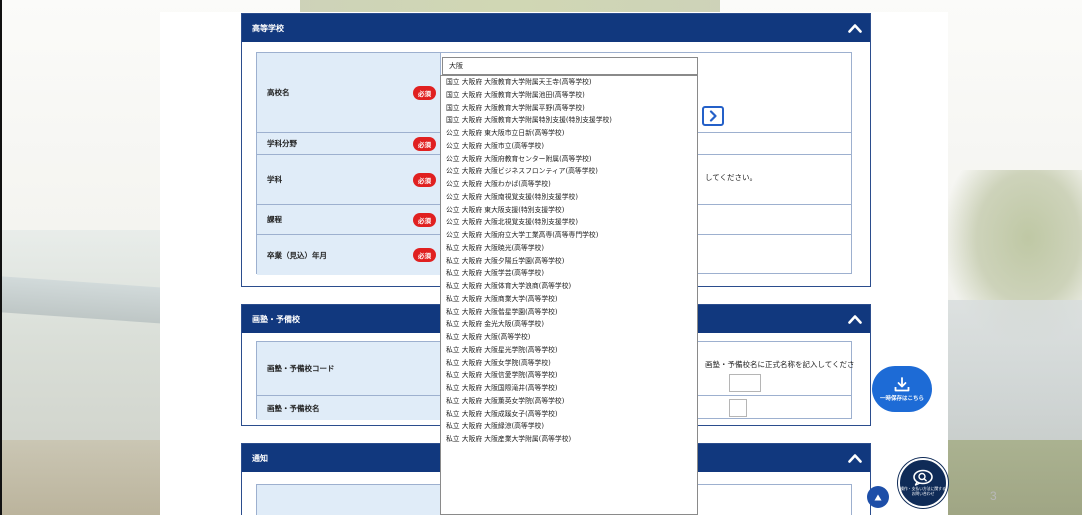  I want to click on temporary-save-button: 一時保存はこちら, so click(902, 389).